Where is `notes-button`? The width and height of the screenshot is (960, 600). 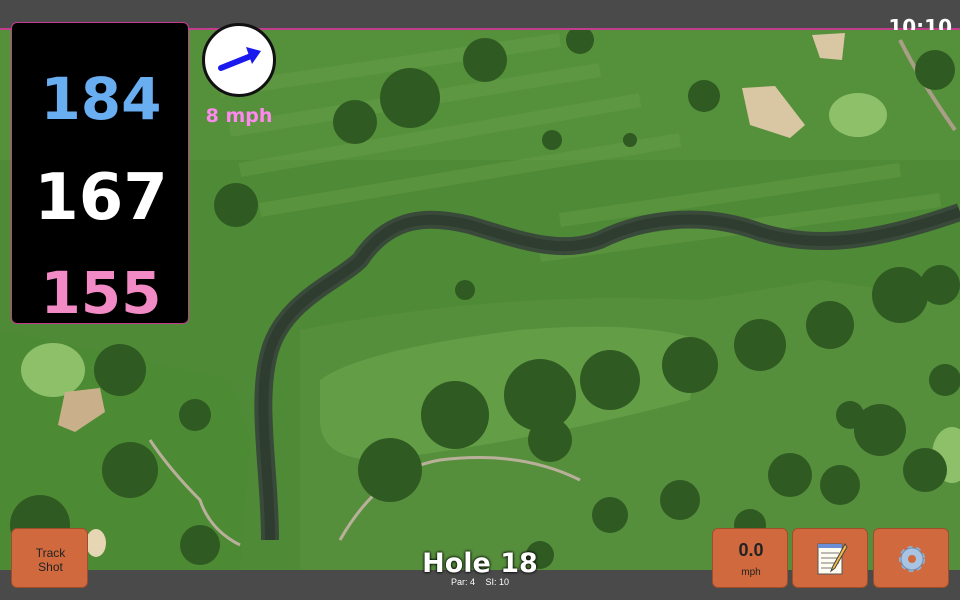
notes-button is located at coordinates (830, 558).